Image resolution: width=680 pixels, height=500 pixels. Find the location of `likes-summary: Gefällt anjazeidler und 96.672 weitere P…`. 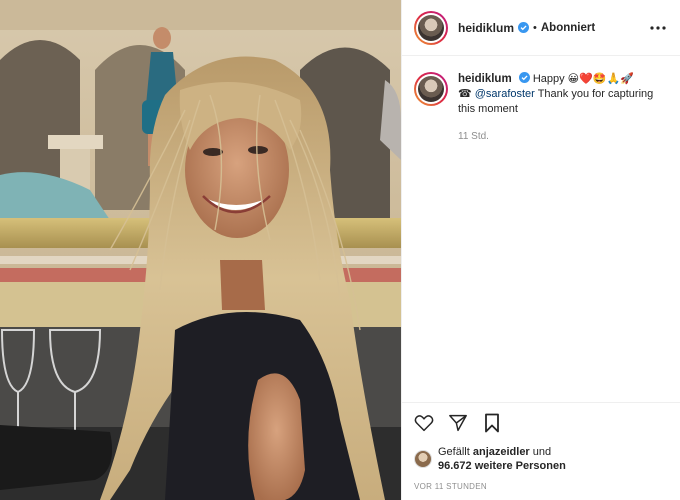

likes-summary: Gefällt anjazeidler und 96.672 weitere P… is located at coordinates (541, 459).